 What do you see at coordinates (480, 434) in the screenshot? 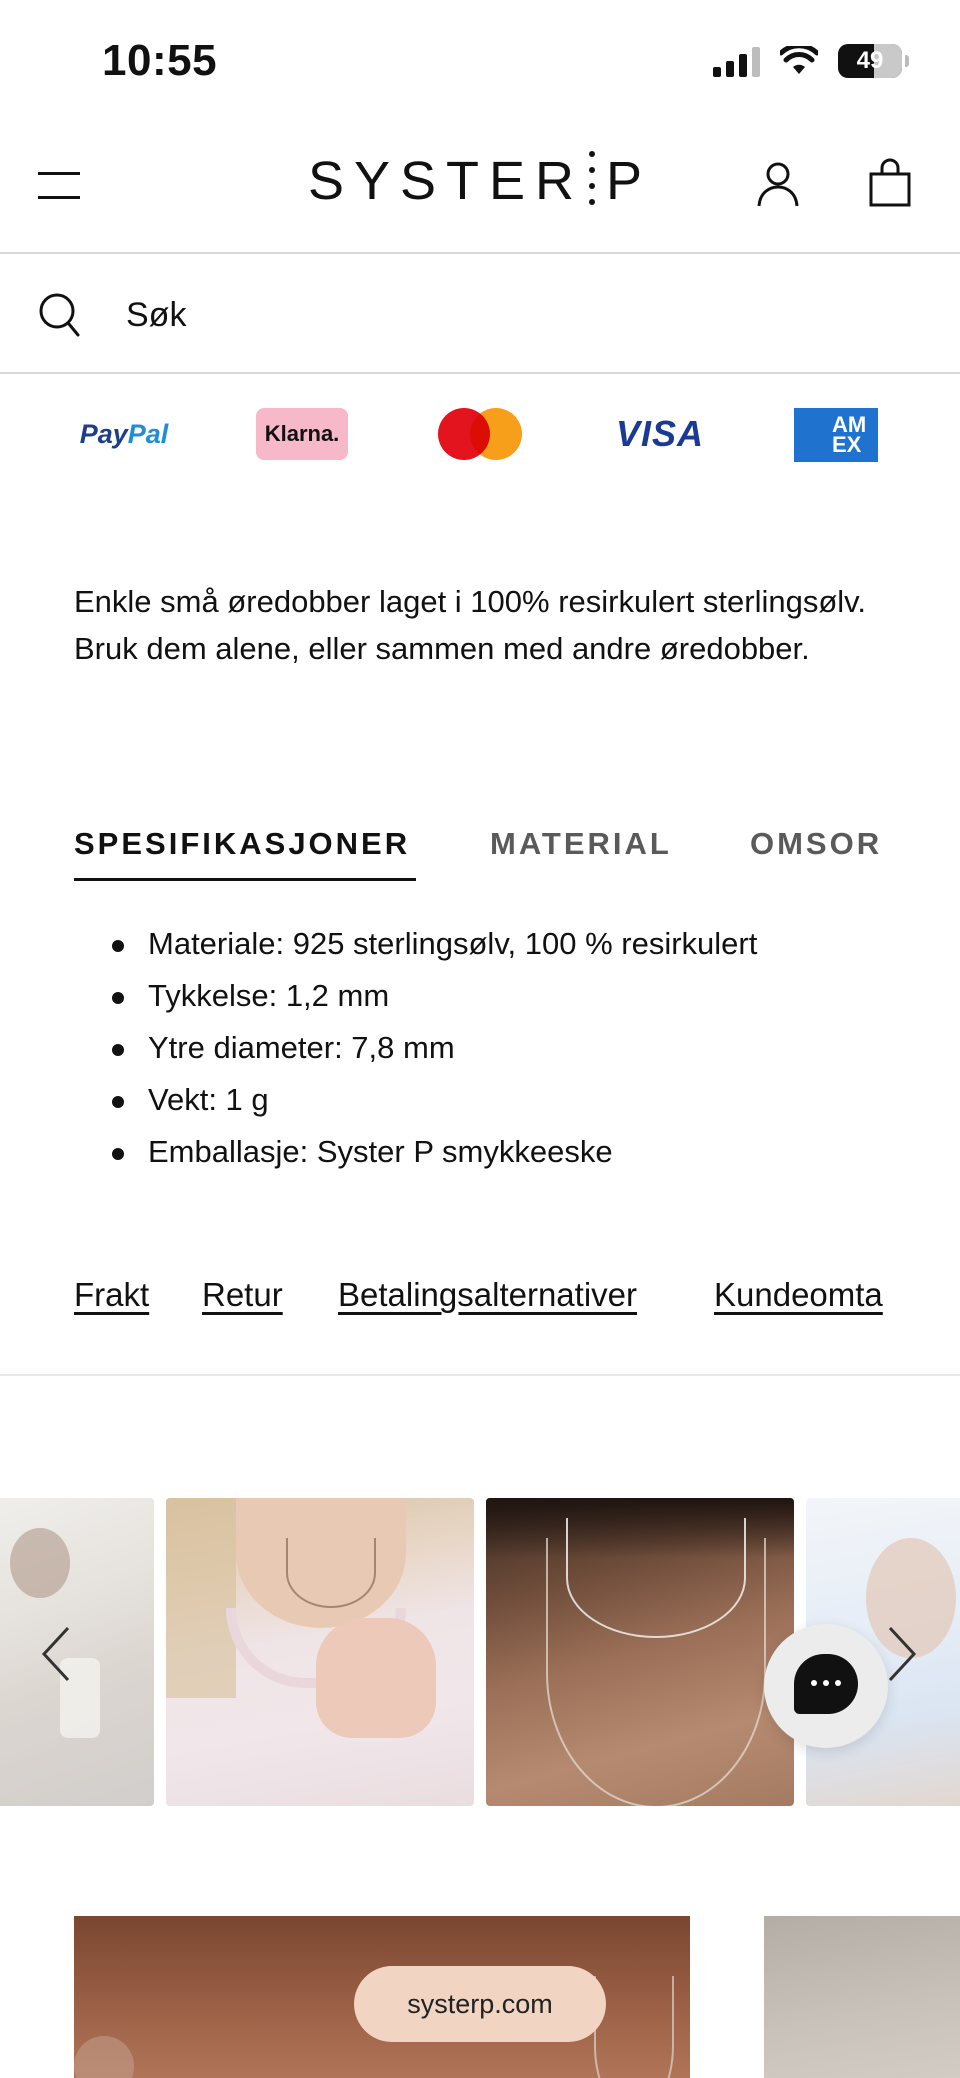
I see `mastercard-logo` at bounding box center [480, 434].